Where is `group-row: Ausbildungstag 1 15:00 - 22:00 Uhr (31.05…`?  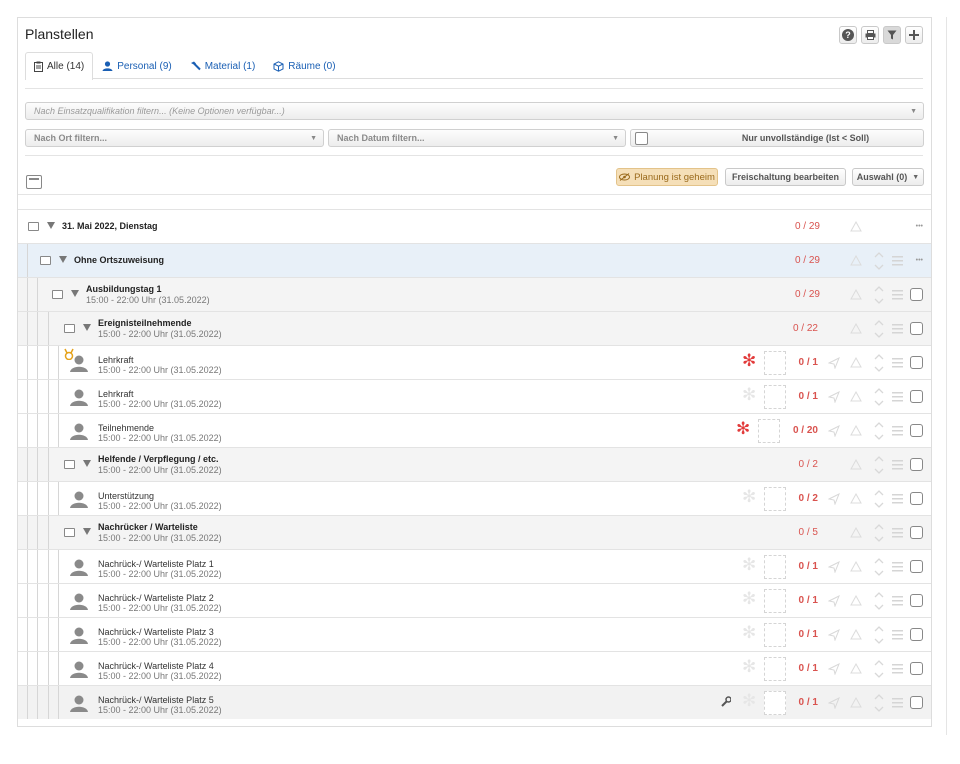
group-row: Ausbildungstag 1 15:00 - 22:00 Uhr (31.05… is located at coordinates (474, 294).